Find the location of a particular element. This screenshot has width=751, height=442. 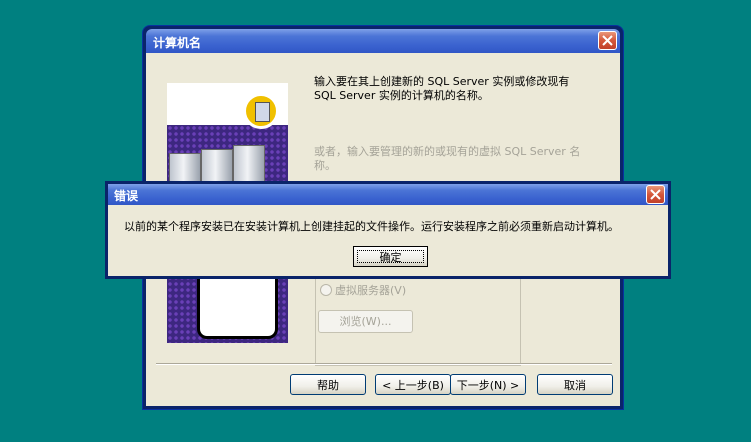

ok-button: 确定 is located at coordinates (390, 256).